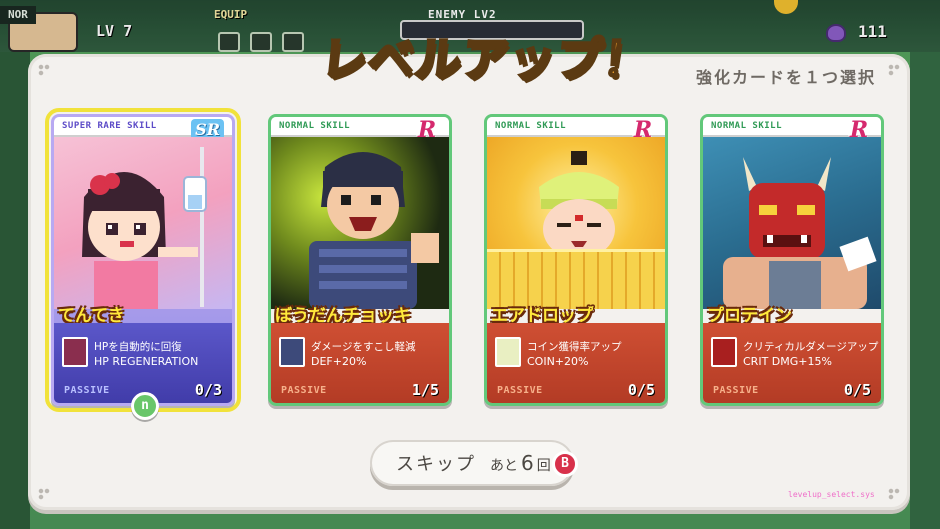 The height and width of the screenshot is (529, 940). I want to click on card-skill-panel: コイン獲得率アップ COIN+20% PASSIVE 0/5, so click(576, 363).